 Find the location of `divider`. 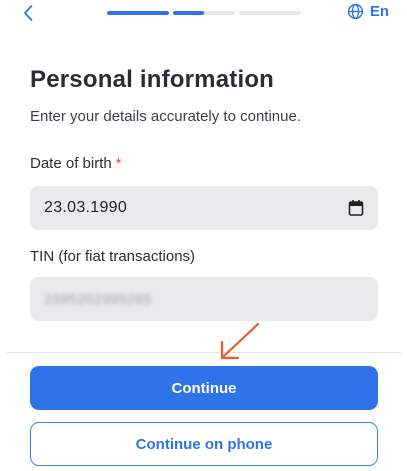

divider is located at coordinates (203, 352).